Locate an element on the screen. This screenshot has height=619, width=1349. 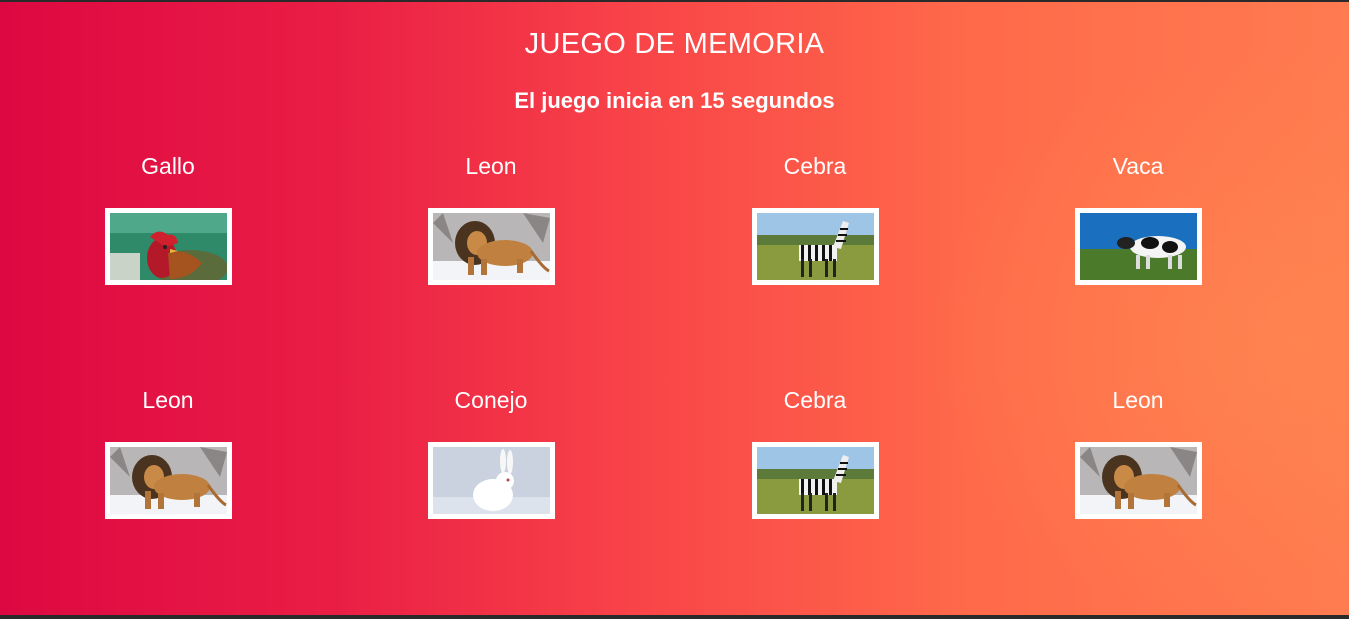
rooster-picture is located at coordinates (168, 246).